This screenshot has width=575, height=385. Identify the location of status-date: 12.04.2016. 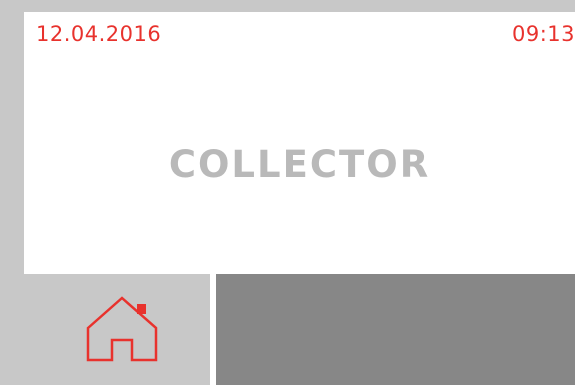
(99, 34).